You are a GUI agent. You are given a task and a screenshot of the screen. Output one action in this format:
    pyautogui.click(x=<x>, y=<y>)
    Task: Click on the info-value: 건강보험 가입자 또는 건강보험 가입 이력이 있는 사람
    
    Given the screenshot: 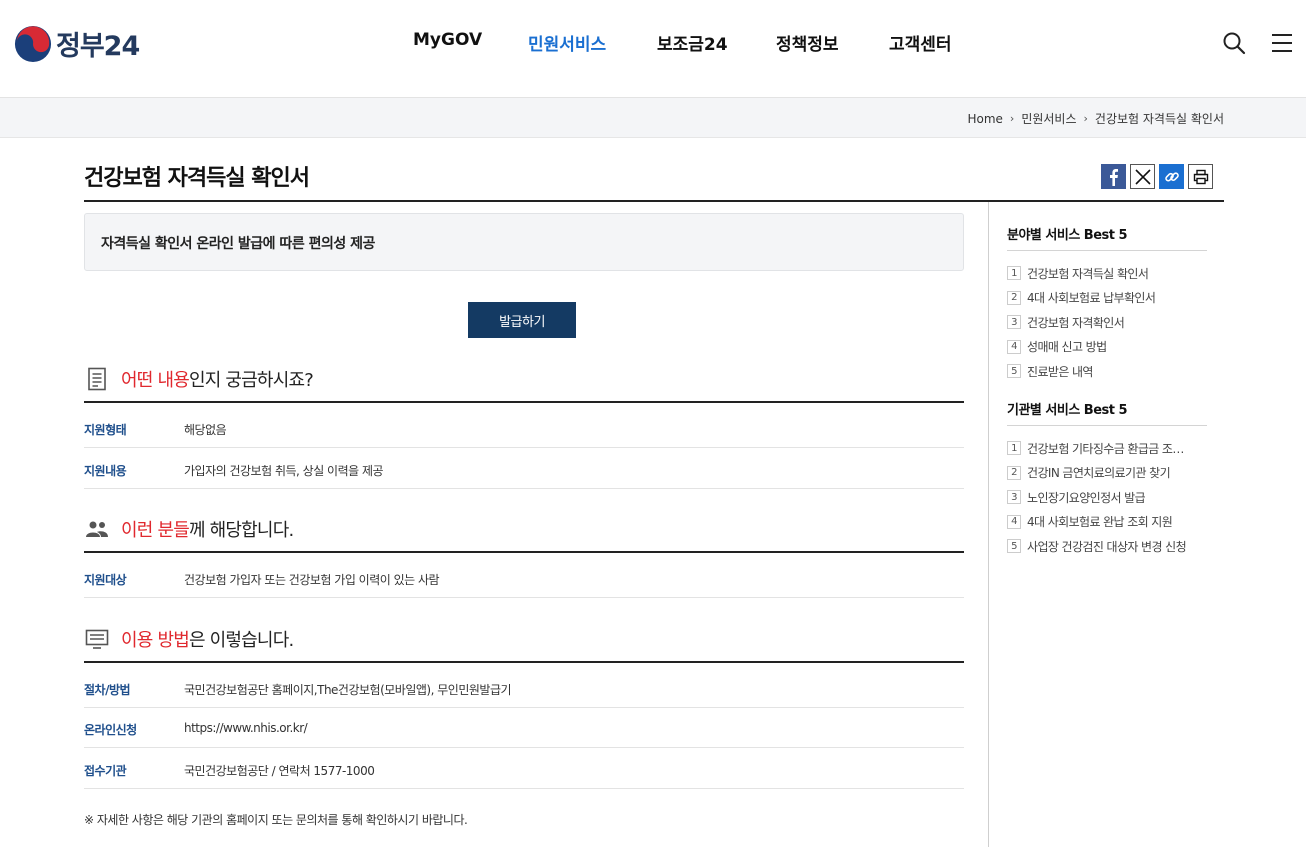 What is the action you would take?
    pyautogui.click(x=312, y=580)
    